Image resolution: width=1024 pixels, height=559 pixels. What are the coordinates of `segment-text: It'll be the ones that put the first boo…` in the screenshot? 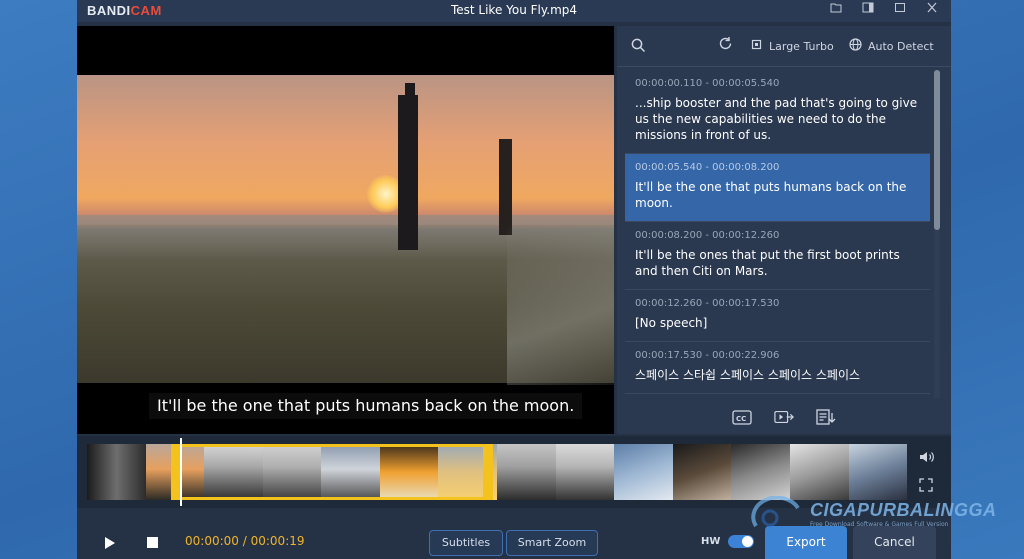 It's located at (767, 263).